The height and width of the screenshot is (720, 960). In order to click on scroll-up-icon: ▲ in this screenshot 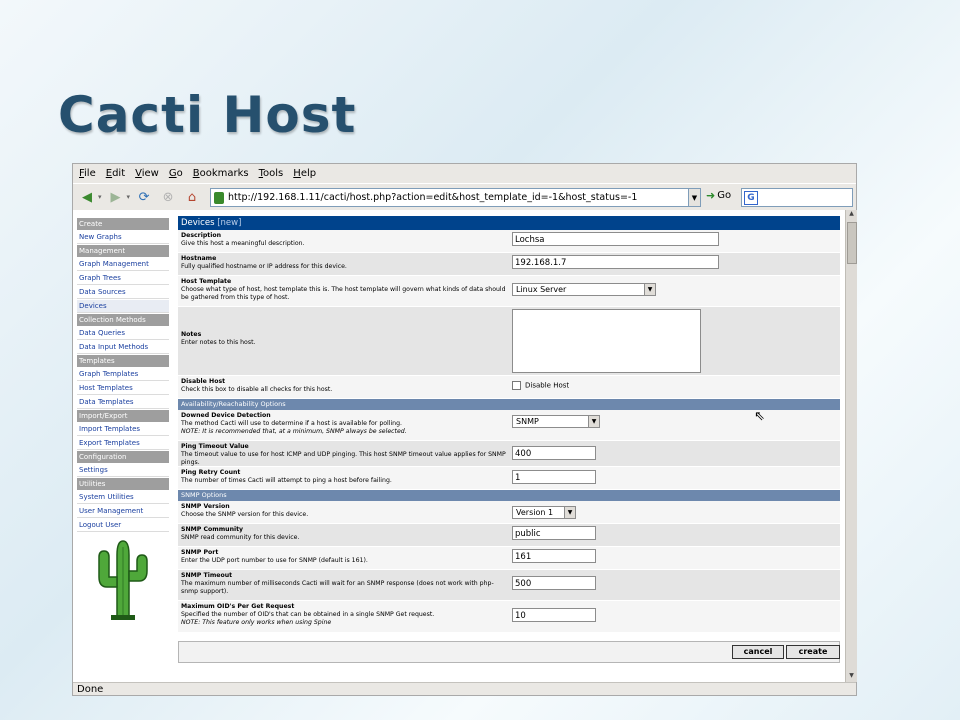, I will do `click(851, 215)`.